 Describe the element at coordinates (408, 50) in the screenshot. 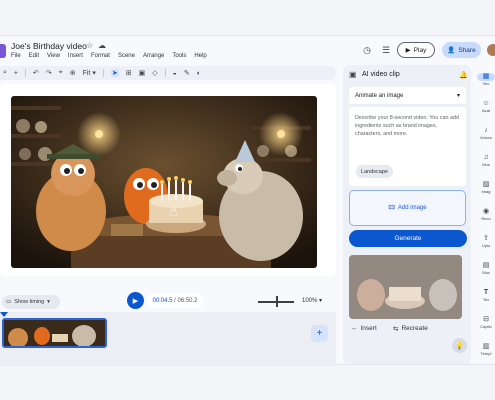

I see `play-icon: ▶` at that location.